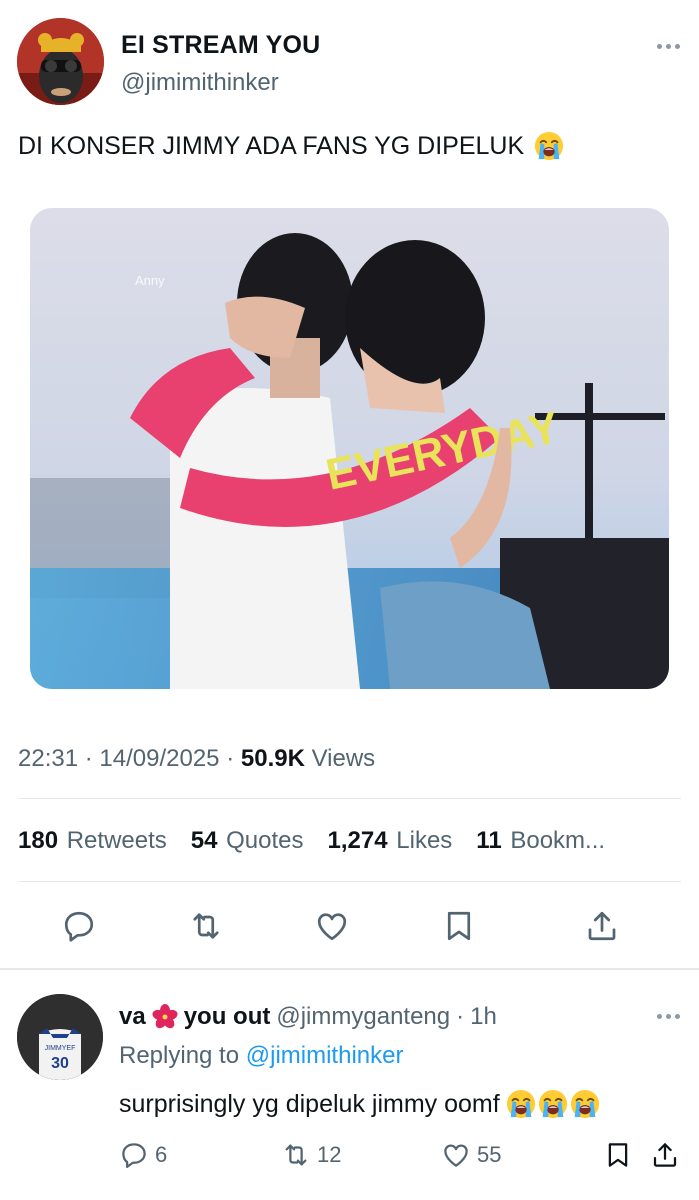  I want to click on reply-like-button: 55, so click(471, 1155).